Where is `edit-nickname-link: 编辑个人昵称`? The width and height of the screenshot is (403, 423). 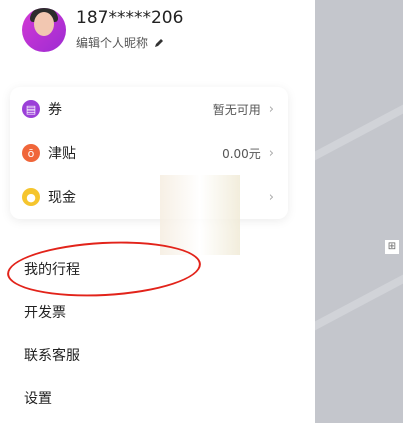
edit-nickname-link: 编辑个人昵称 is located at coordinates (120, 42).